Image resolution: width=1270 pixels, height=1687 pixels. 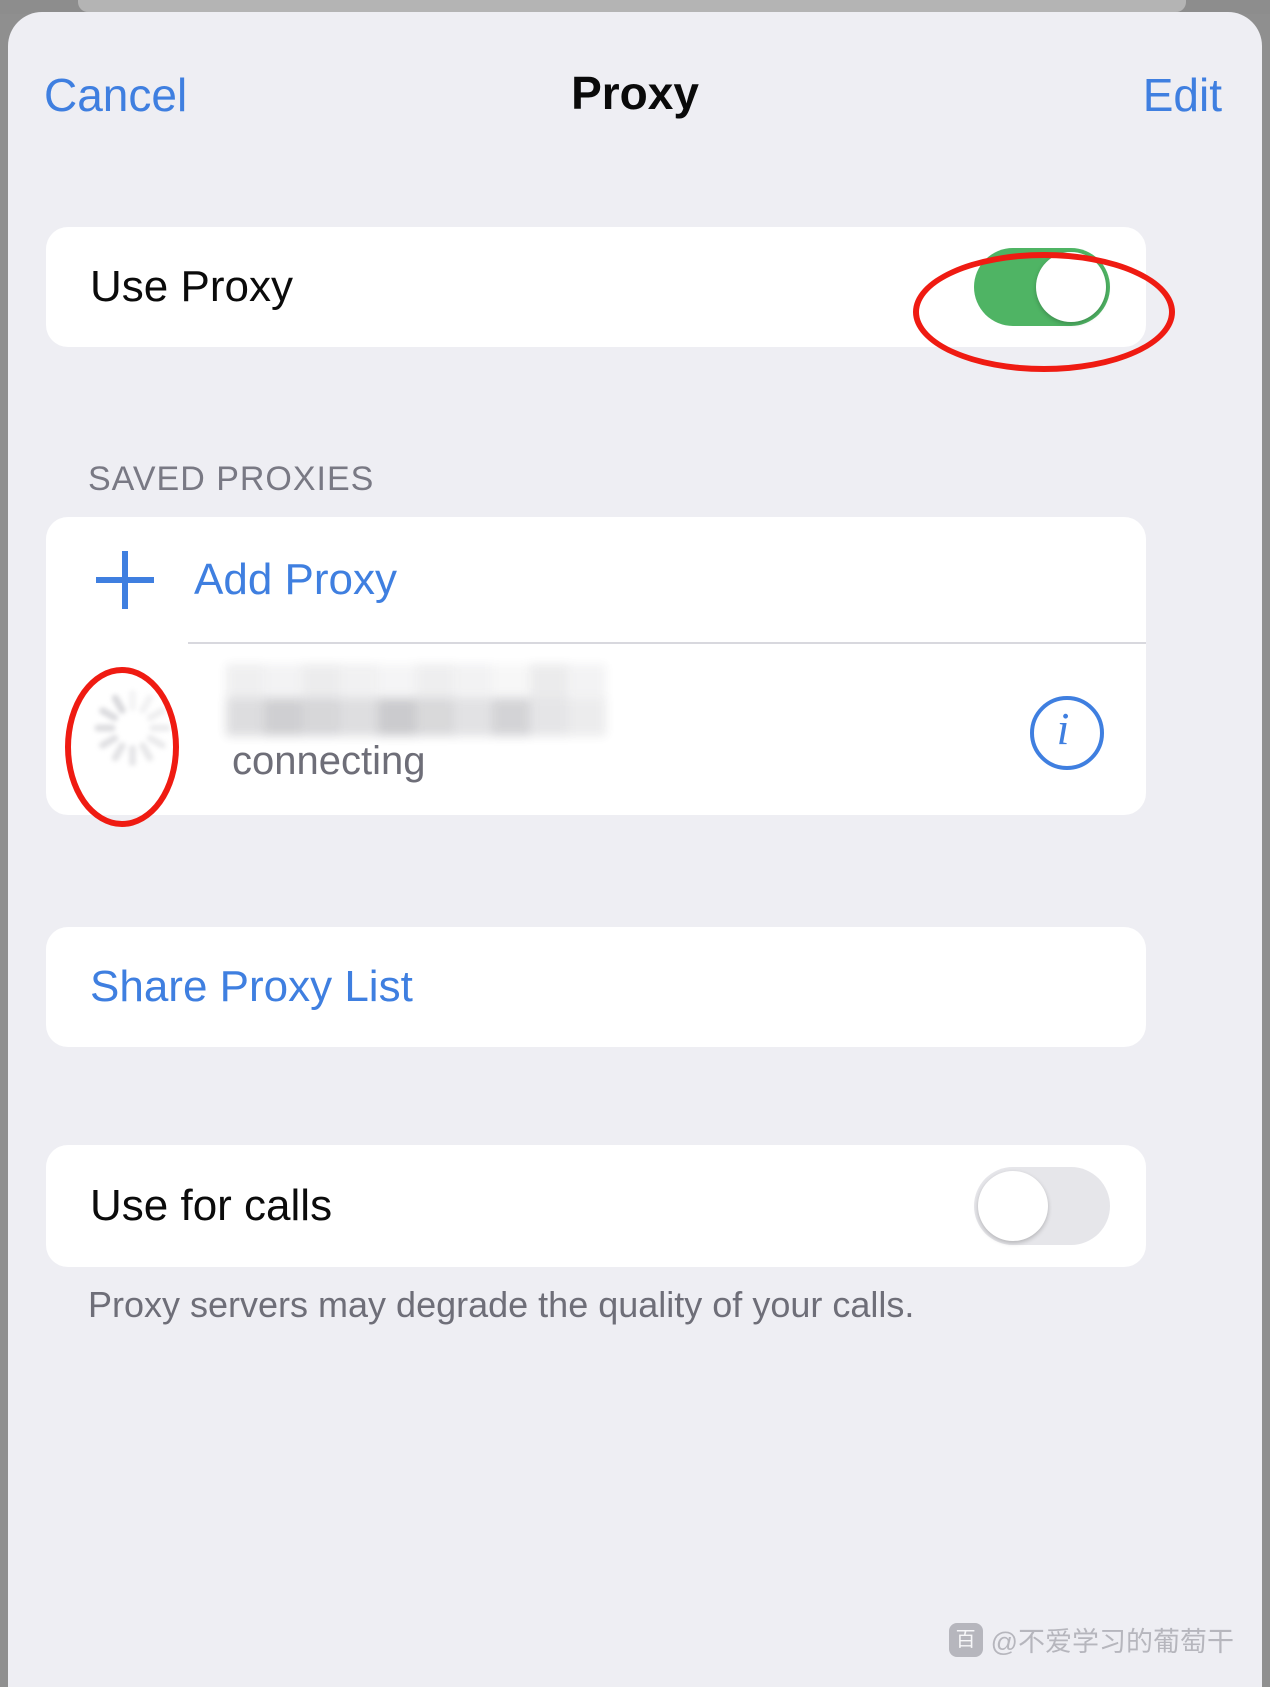 What do you see at coordinates (1182, 95) in the screenshot?
I see `edit-button: Edit` at bounding box center [1182, 95].